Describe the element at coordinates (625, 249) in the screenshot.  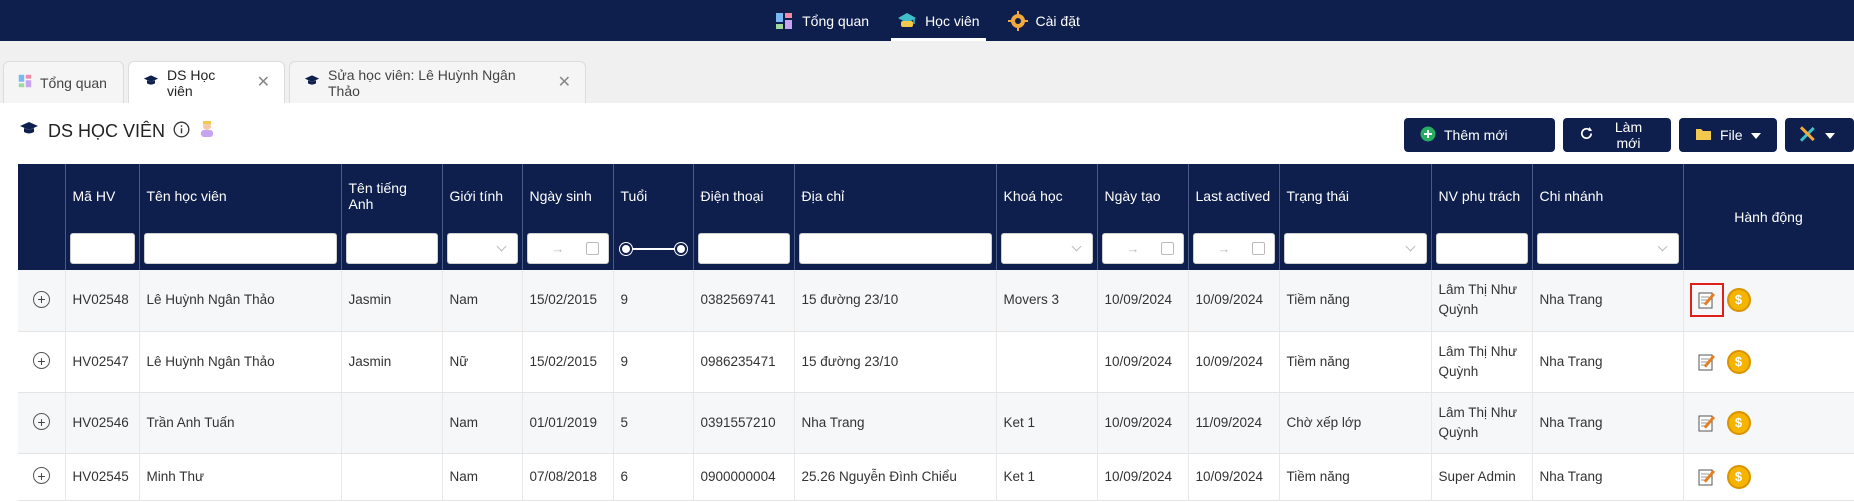
I see `slider-handle-min` at that location.